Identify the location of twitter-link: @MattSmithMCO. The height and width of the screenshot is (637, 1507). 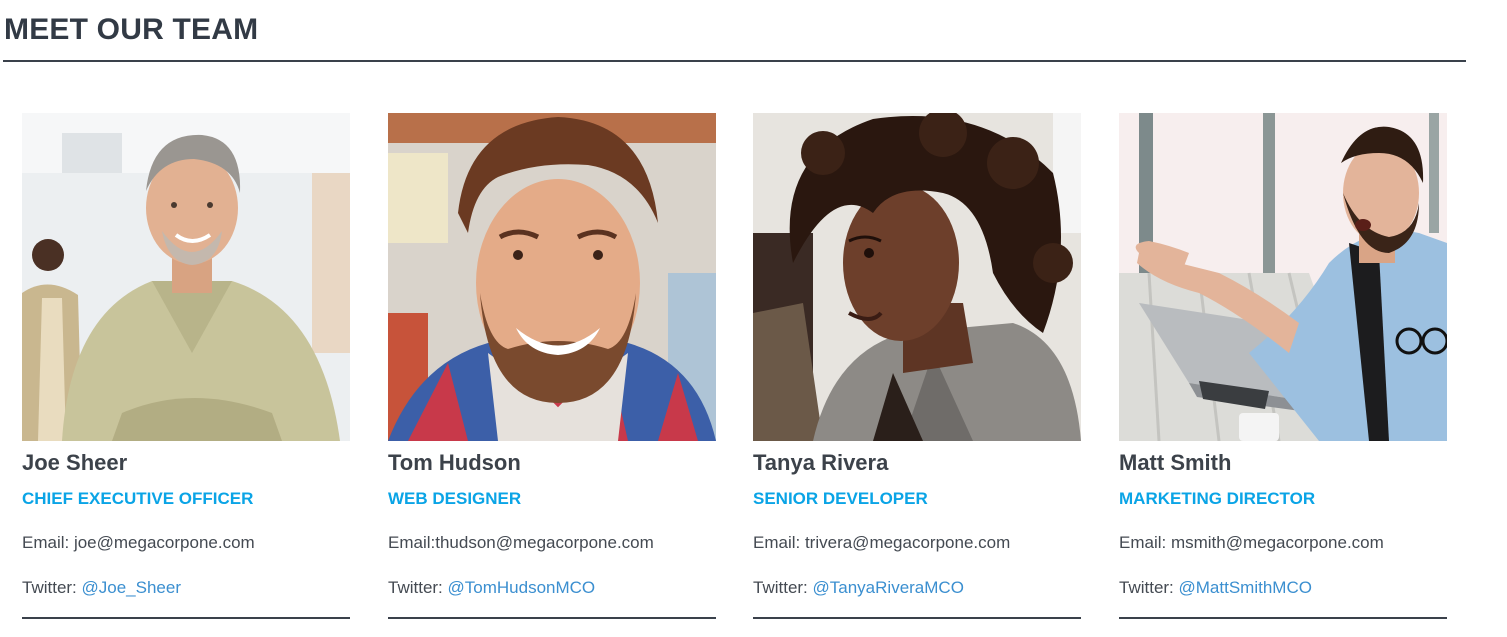
(1245, 587).